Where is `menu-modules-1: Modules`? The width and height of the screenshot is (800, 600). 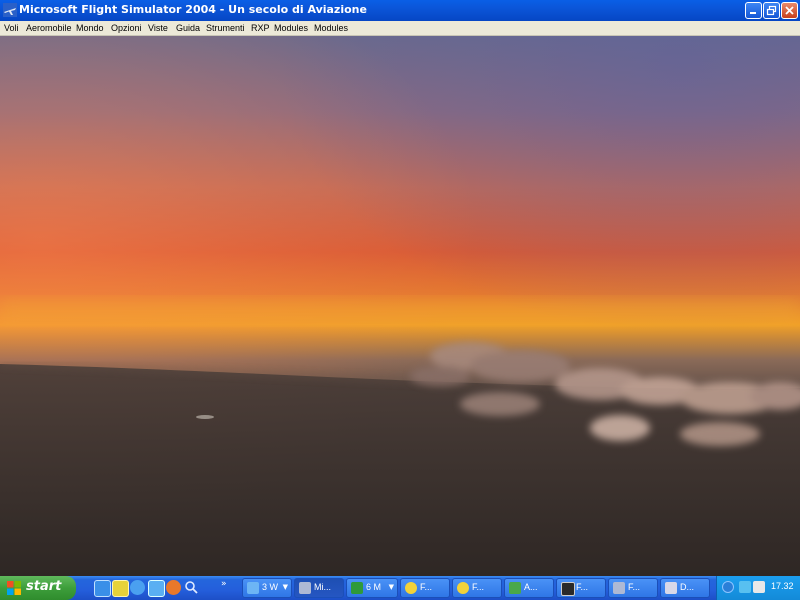
menu-modules-1: Modules is located at coordinates (291, 28).